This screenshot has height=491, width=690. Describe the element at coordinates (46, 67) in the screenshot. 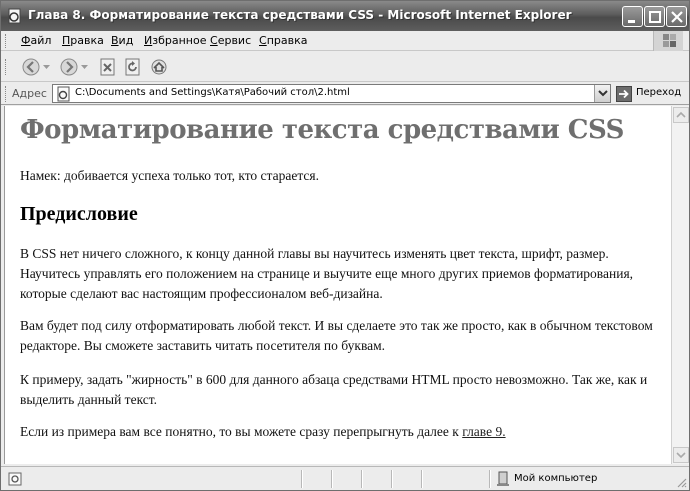

I see `back-dropdown-icon` at that location.